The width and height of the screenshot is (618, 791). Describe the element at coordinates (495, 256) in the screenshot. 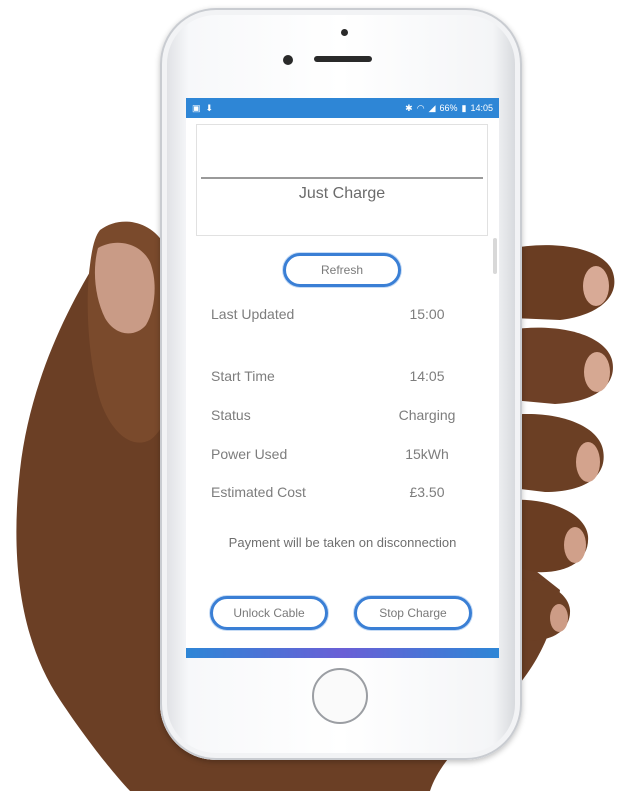

I see `scrollbar` at that location.